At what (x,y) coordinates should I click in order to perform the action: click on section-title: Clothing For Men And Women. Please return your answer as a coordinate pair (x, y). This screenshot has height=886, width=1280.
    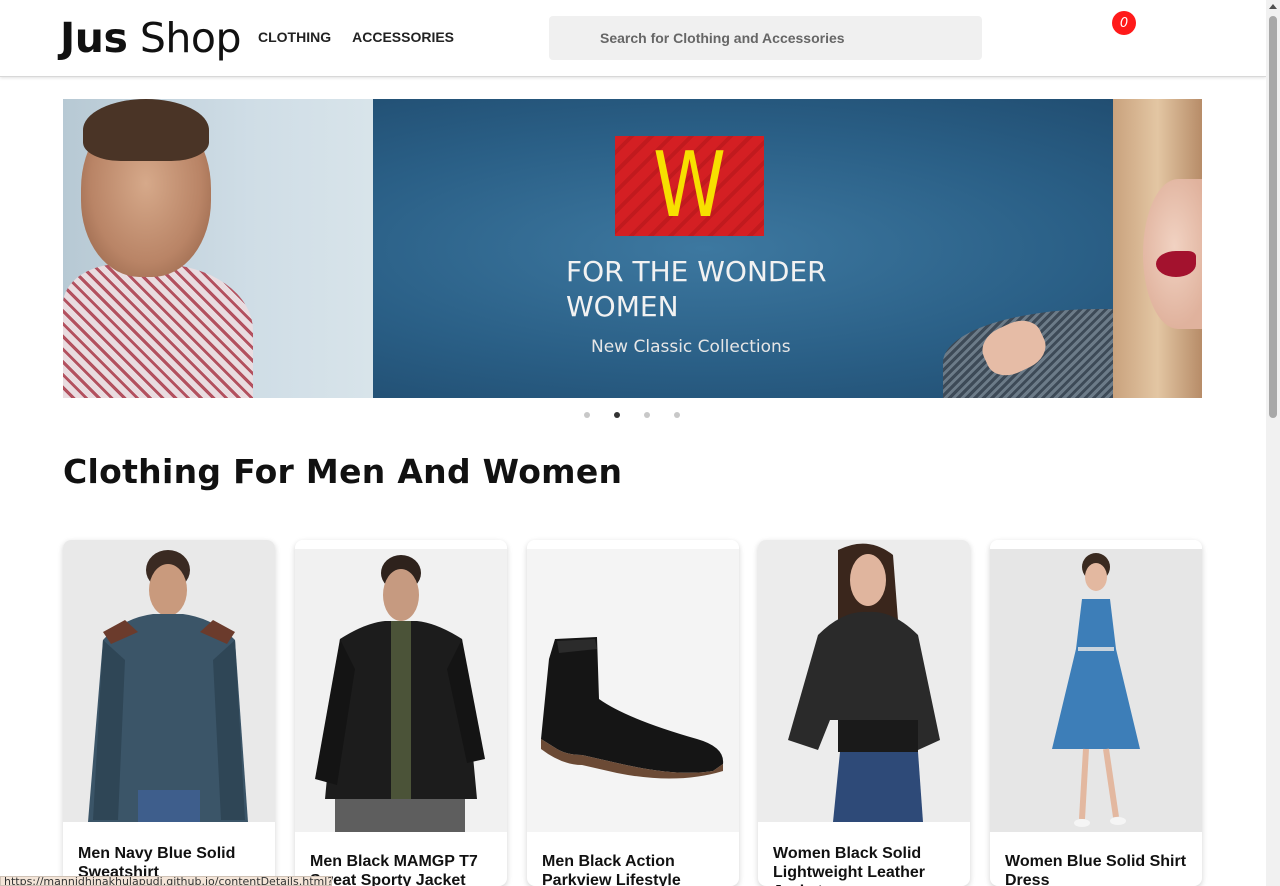
    Looking at the image, I should click on (343, 471).